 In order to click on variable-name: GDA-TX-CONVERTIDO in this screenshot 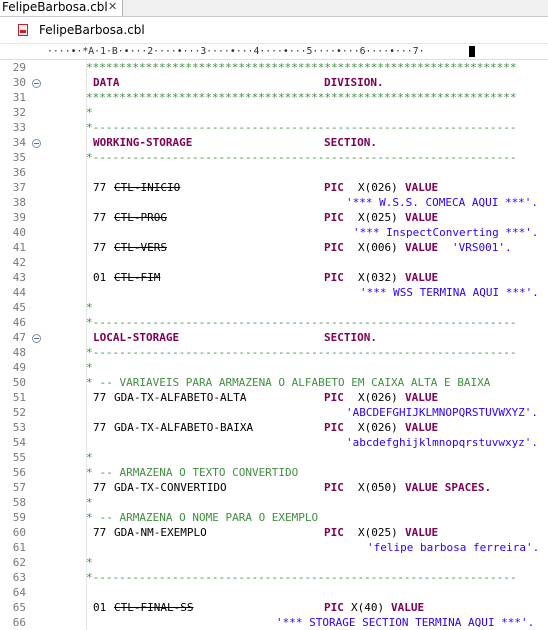, I will do `click(170, 487)`.